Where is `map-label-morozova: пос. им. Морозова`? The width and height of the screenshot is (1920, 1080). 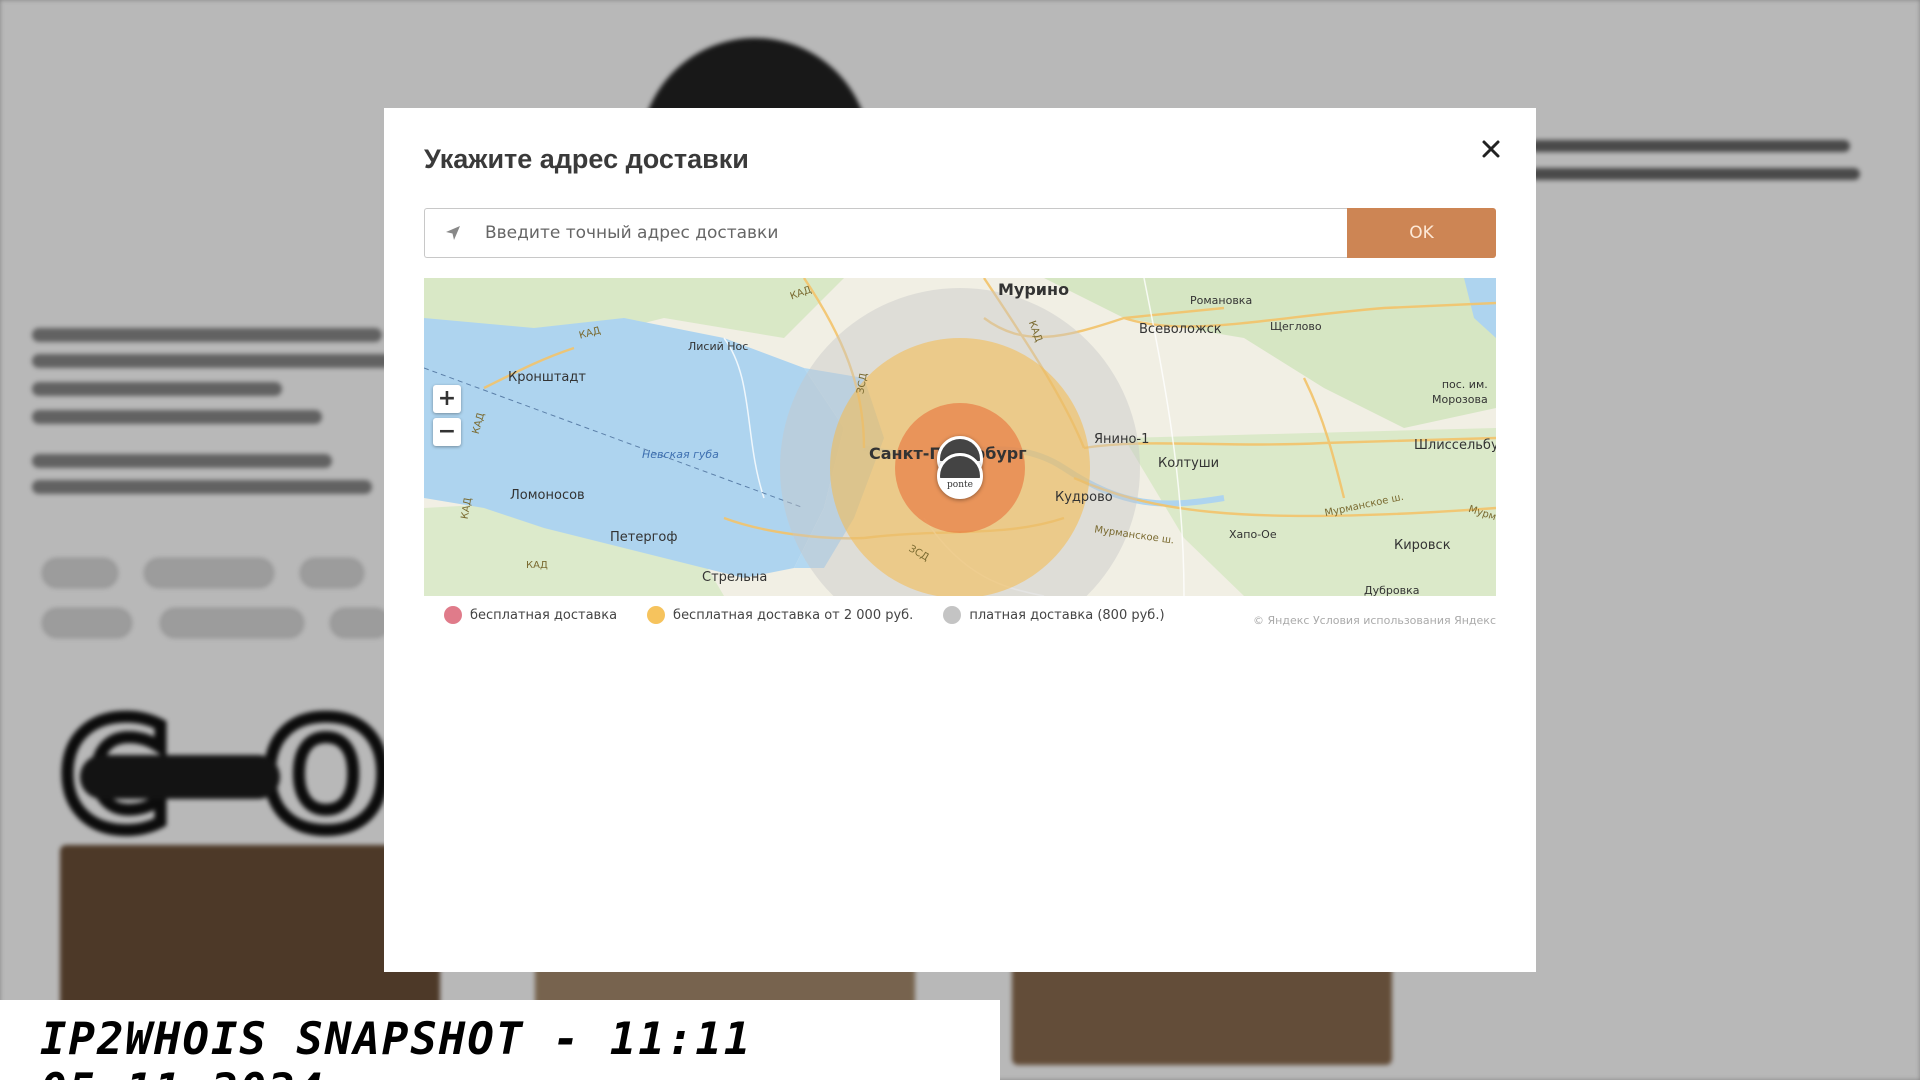
map-label-morozova: пос. им. Морозова is located at coordinates (1460, 392).